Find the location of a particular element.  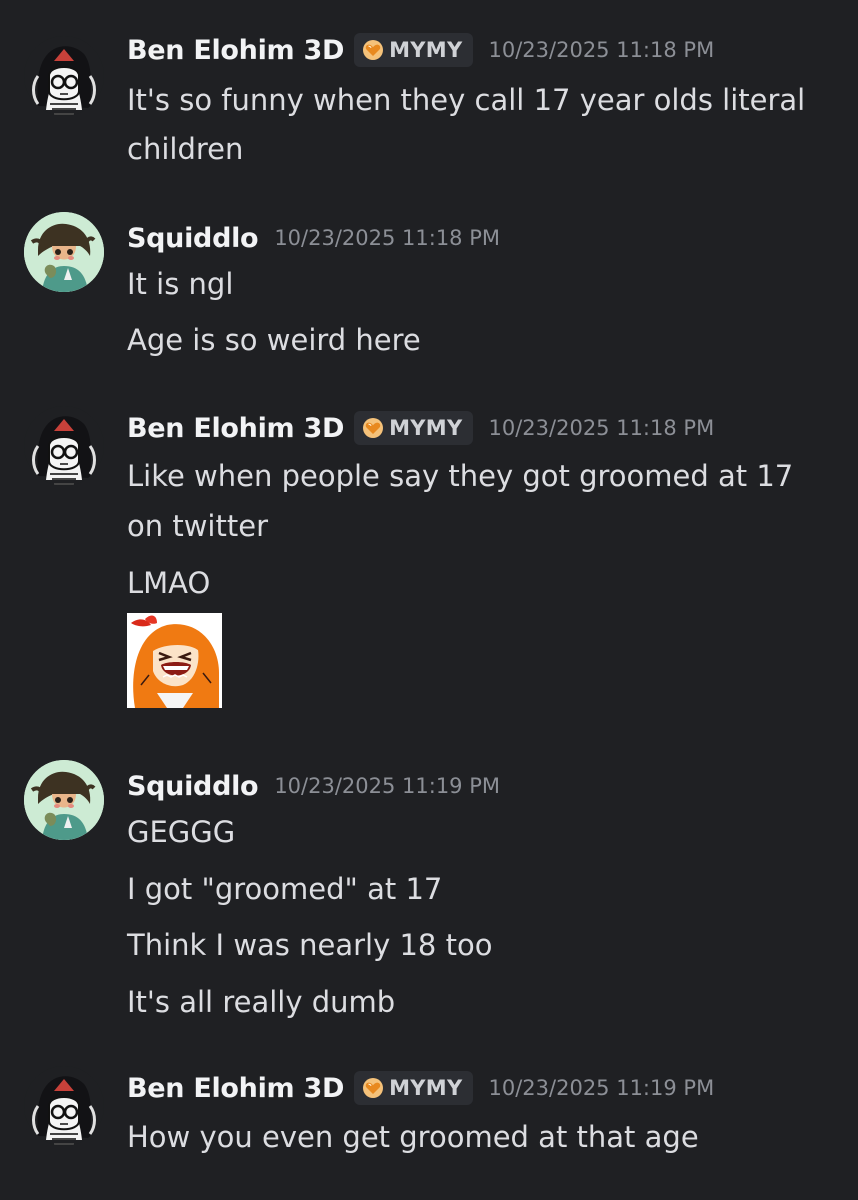

laughing-girl-sticker-icon is located at coordinates (174, 660).